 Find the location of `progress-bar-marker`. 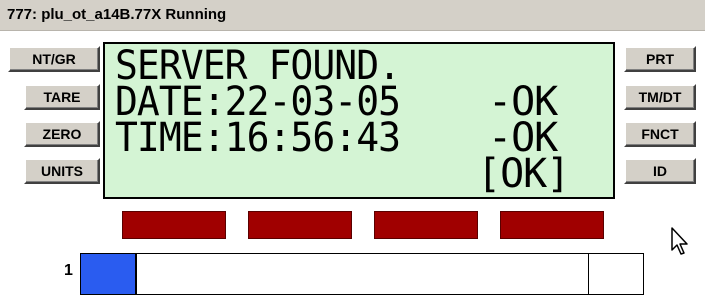

progress-bar-marker is located at coordinates (588, 274).